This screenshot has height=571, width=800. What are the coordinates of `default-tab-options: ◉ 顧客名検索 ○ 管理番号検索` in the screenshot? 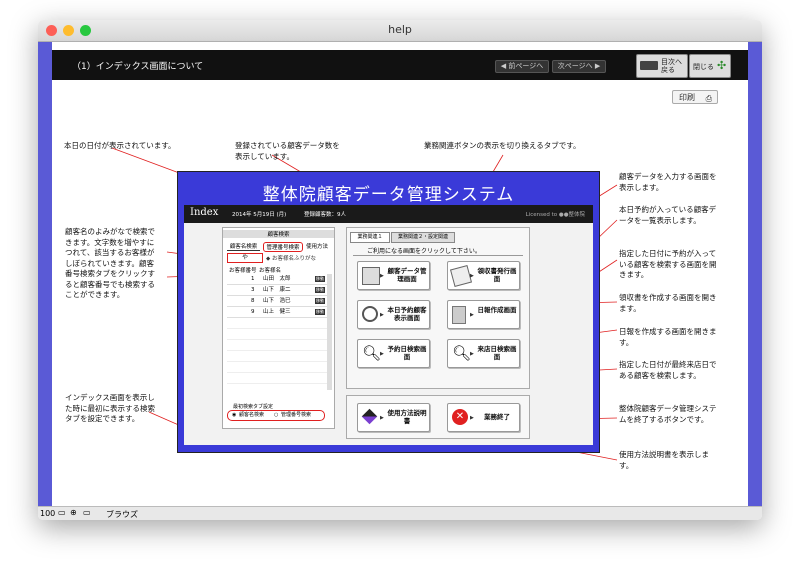 It's located at (276, 415).